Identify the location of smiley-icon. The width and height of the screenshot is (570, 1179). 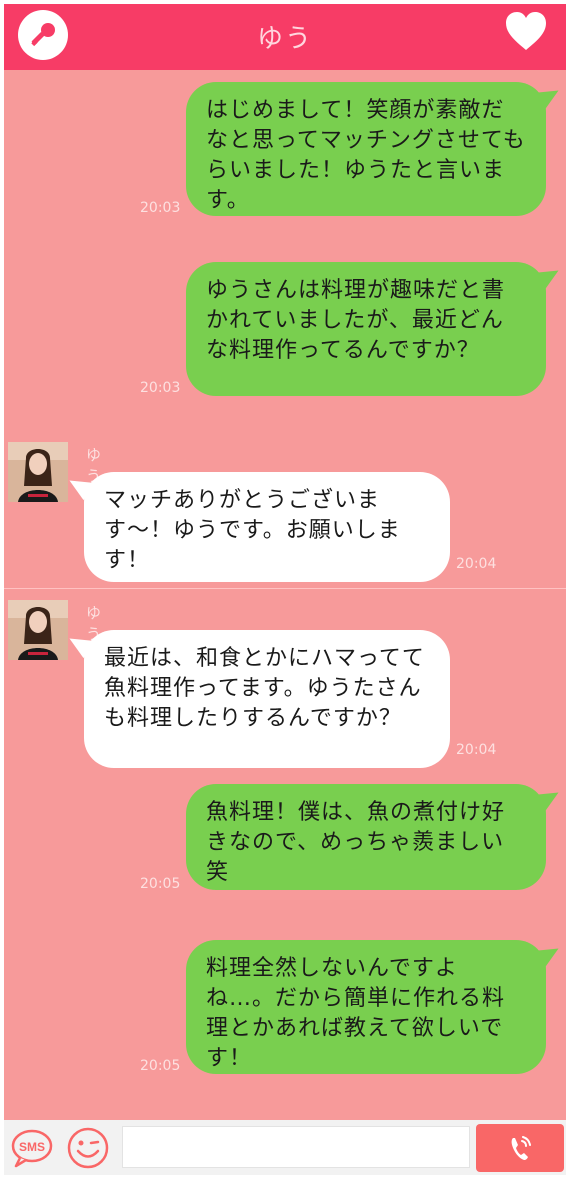
(88, 1148).